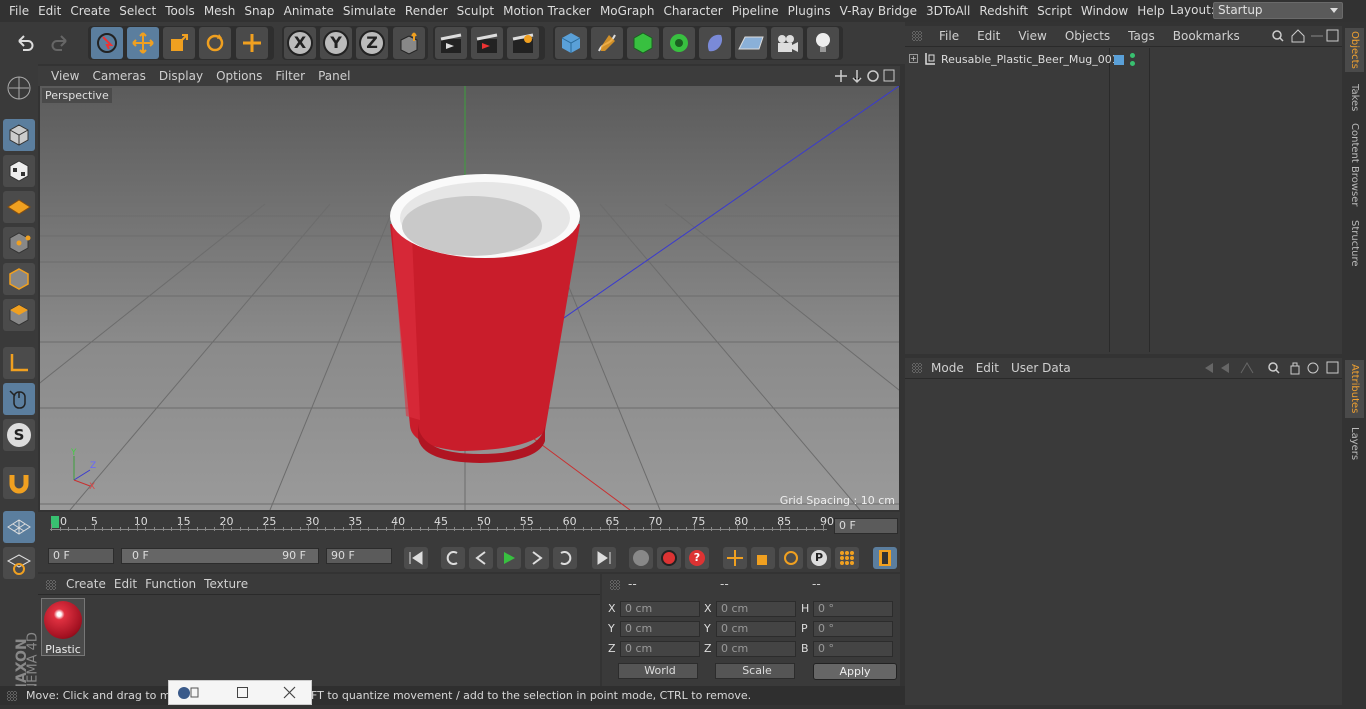  What do you see at coordinates (751, 11) in the screenshot?
I see `menu-pipeline: Pipeline` at bounding box center [751, 11].